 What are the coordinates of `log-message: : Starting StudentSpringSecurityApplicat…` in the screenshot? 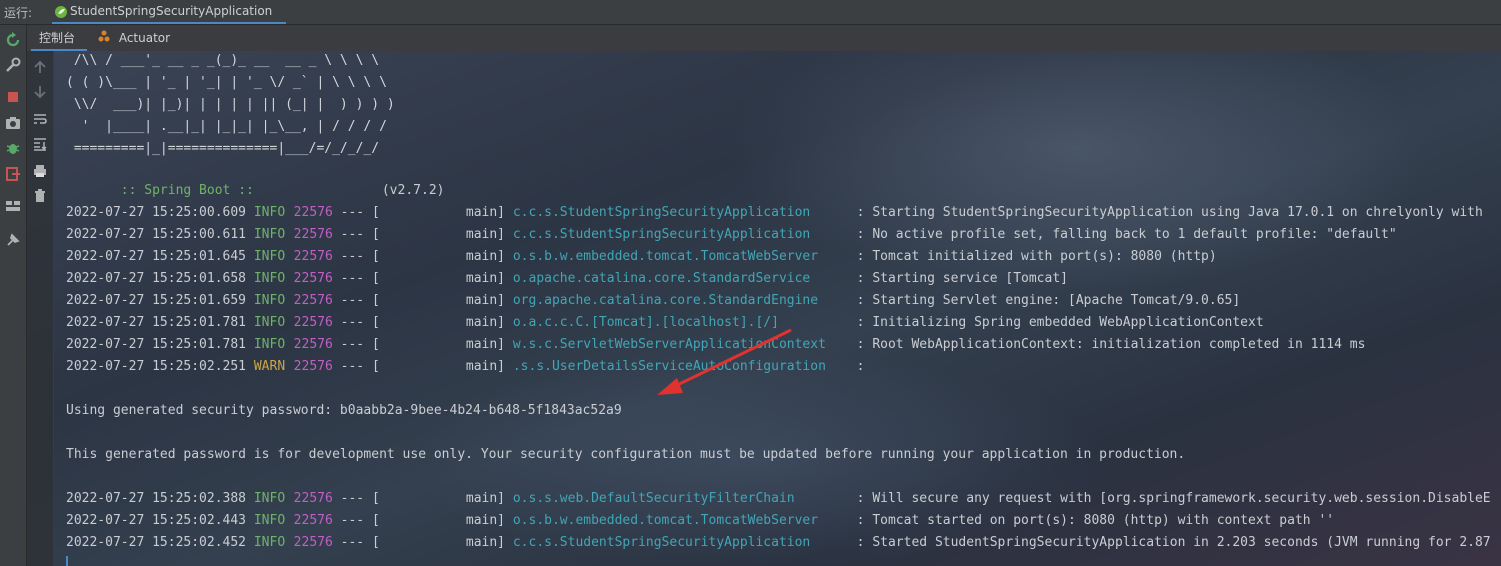 It's located at (1169, 212).